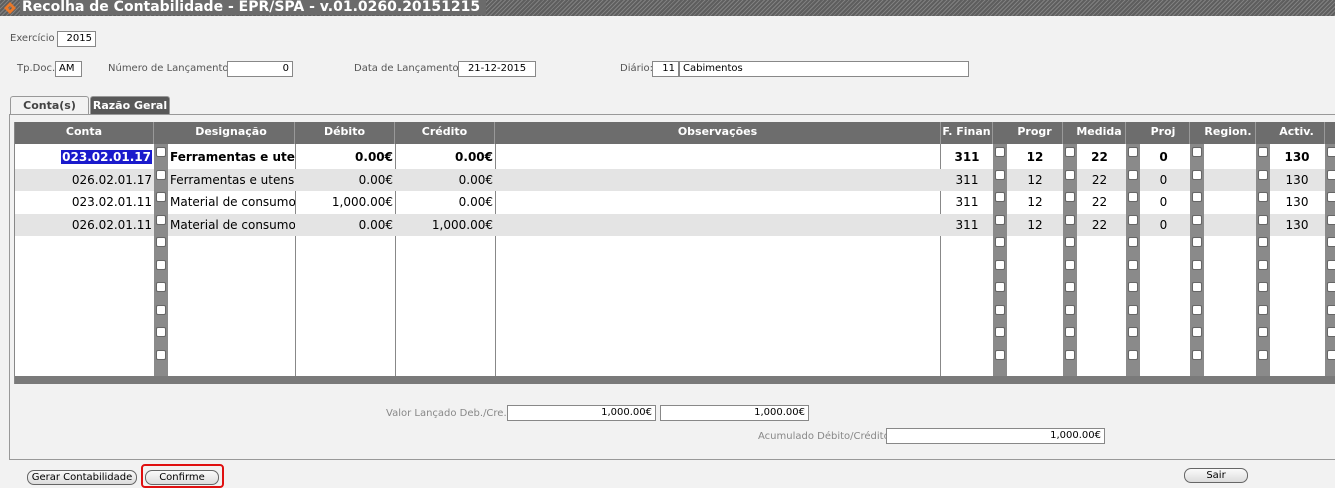 This screenshot has width=1335, height=488. What do you see at coordinates (967, 133) in the screenshot?
I see `col-header-ffinan: F. Finan` at bounding box center [967, 133].